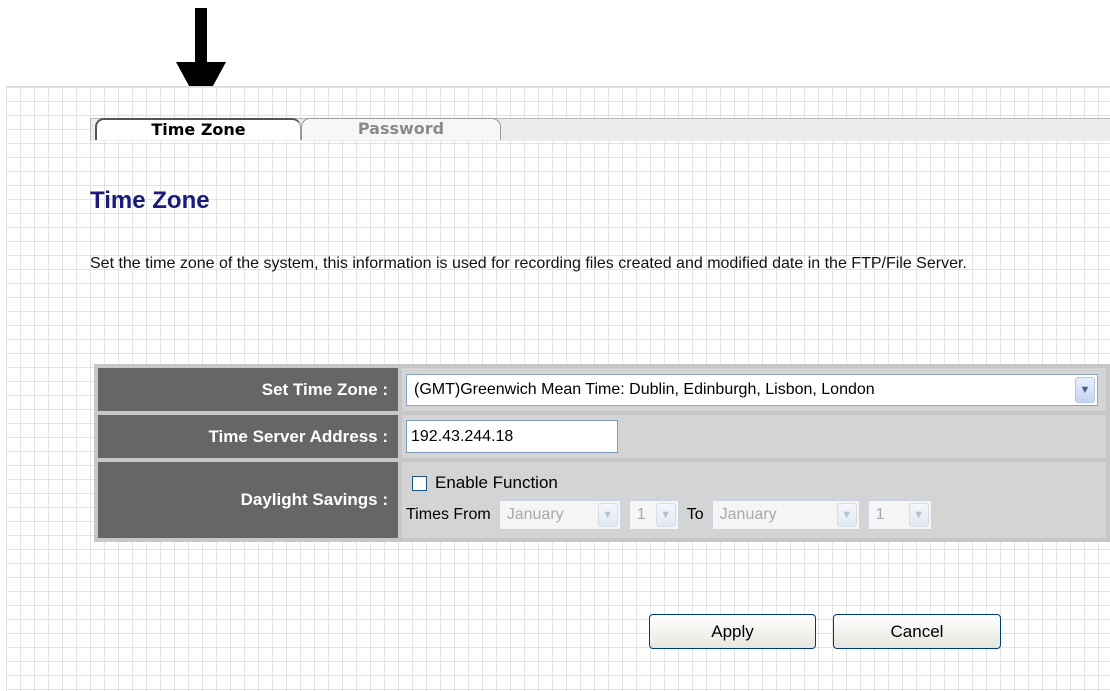 The image size is (1110, 691). Describe the element at coordinates (401, 129) in the screenshot. I see `tab-password: Password` at that location.